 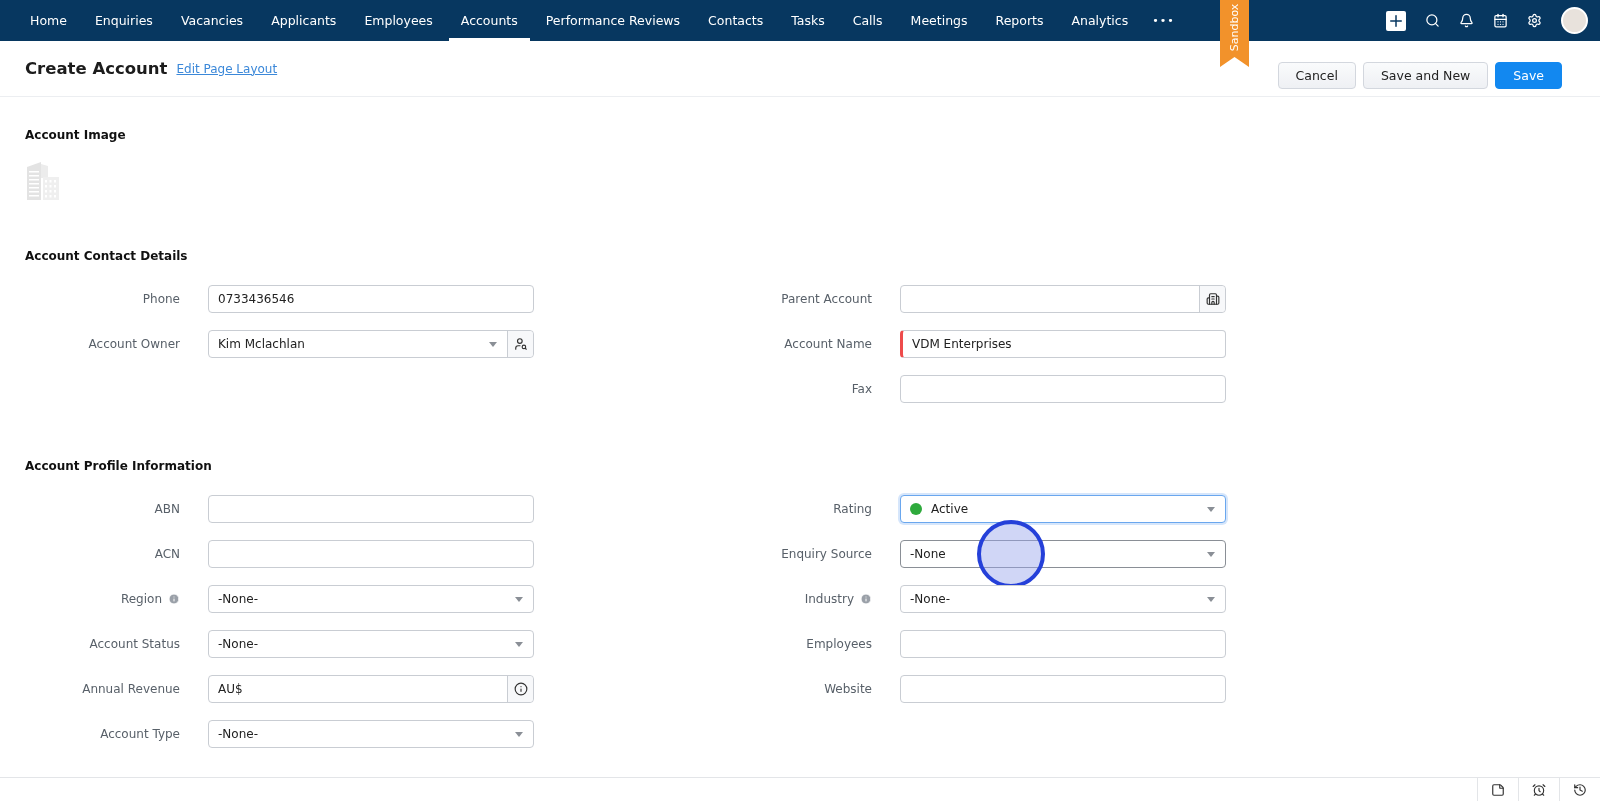 What do you see at coordinates (1063, 344) in the screenshot?
I see `input-field: VDM Enterprises` at bounding box center [1063, 344].